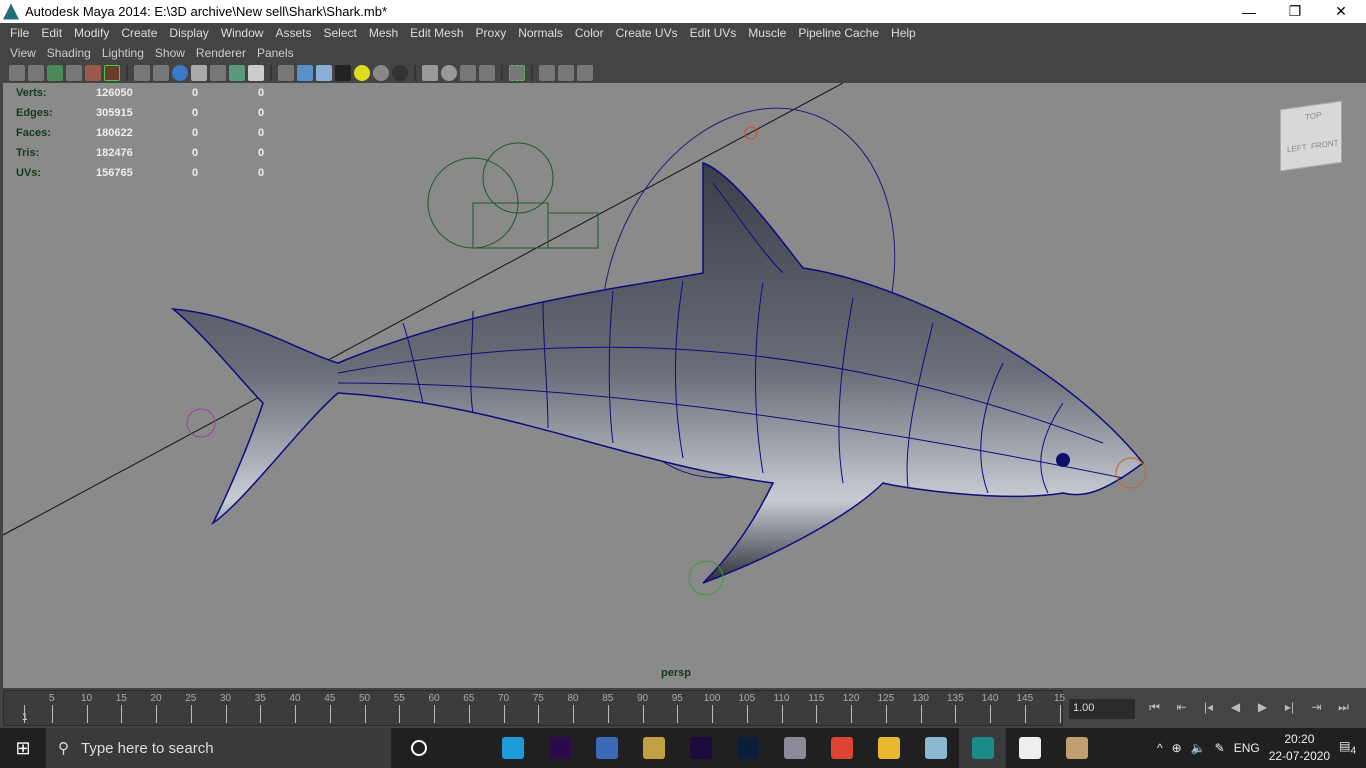 The height and width of the screenshot is (768, 1366). What do you see at coordinates (277, 53) in the screenshot?
I see `panel-menu-panels: Panels` at bounding box center [277, 53].